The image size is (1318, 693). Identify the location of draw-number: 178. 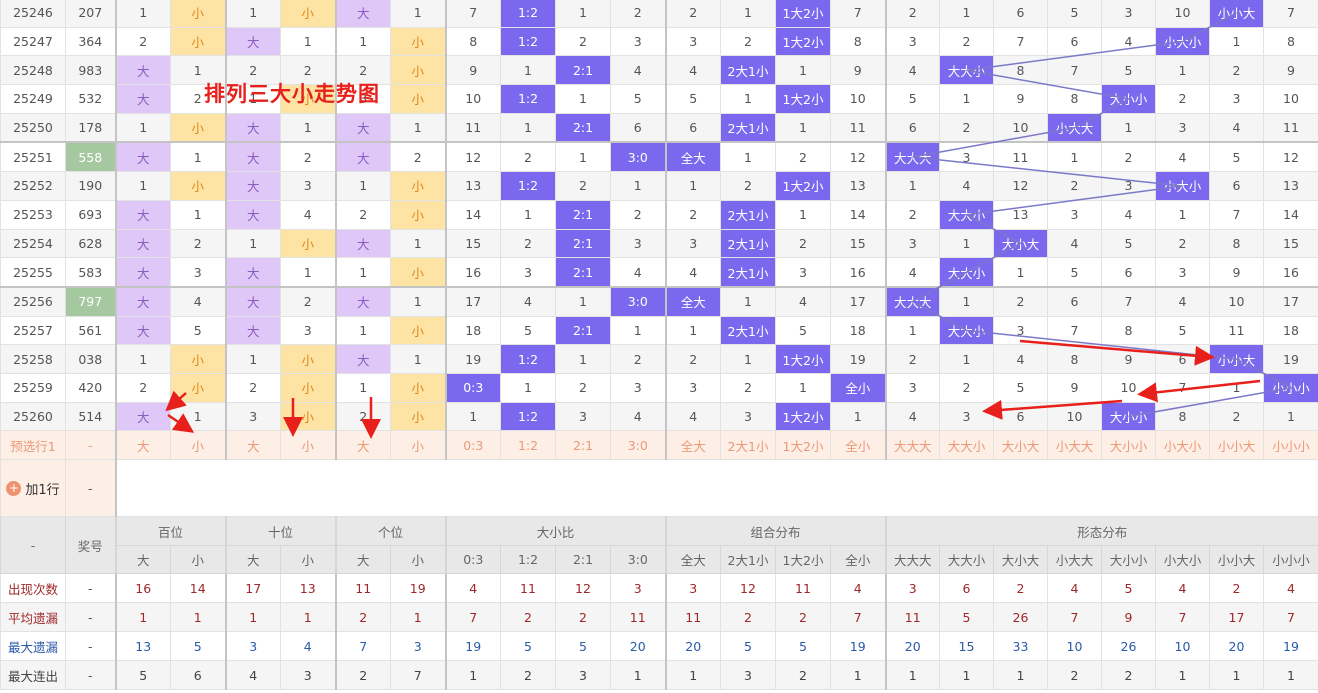
(90, 127).